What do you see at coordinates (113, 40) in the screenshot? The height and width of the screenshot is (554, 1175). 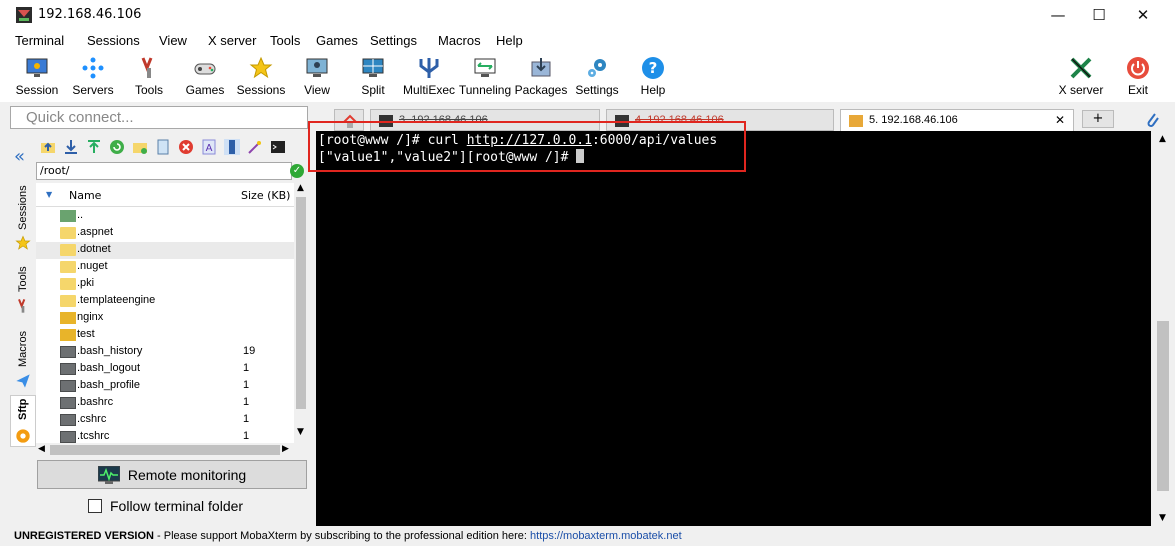 I see `menu-sessions: Sessions` at bounding box center [113, 40].